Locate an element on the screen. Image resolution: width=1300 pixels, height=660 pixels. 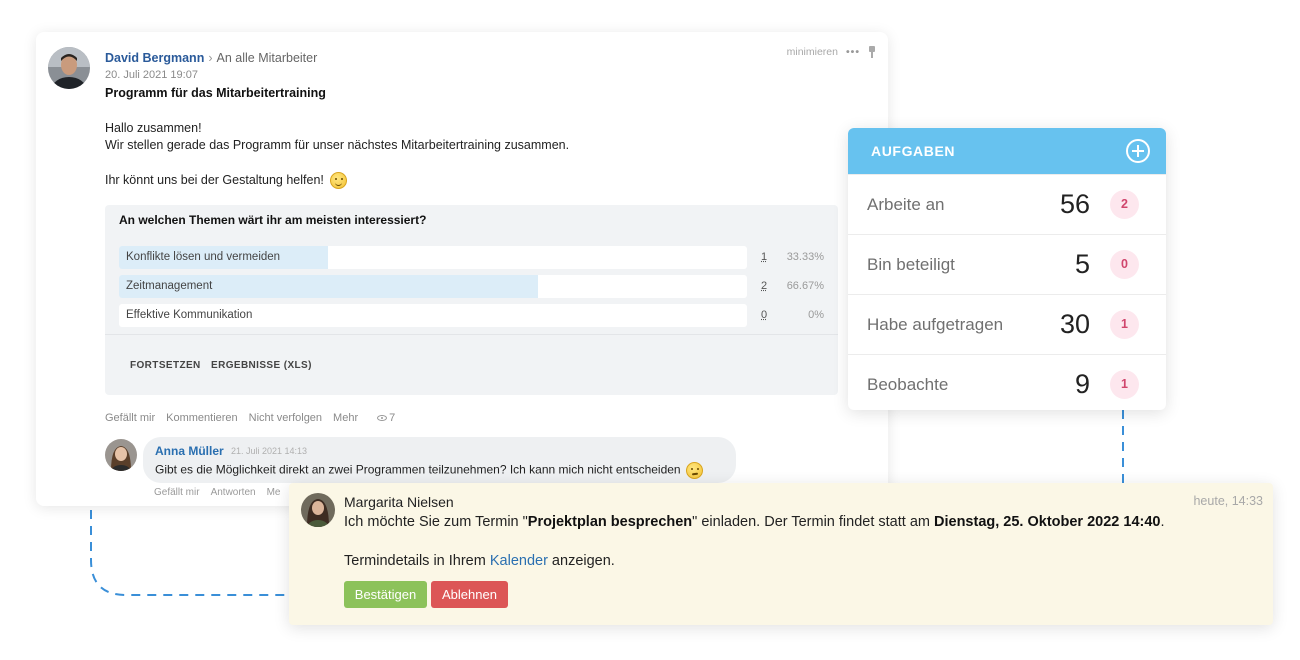
comment-date: 21. Juli 2021 14:13 is located at coordinates (269, 451).